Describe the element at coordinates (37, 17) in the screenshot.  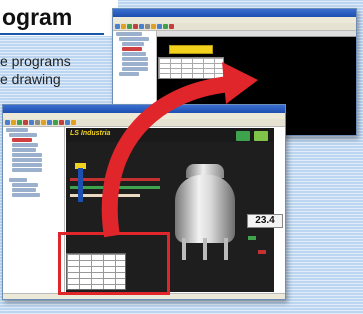
I see `page-title: ogram` at that location.